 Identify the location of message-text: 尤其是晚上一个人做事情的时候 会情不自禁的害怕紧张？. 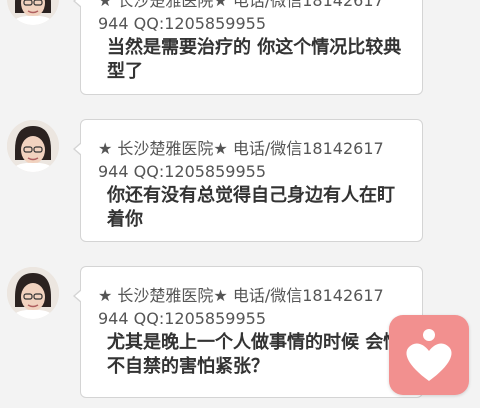
(254, 354).